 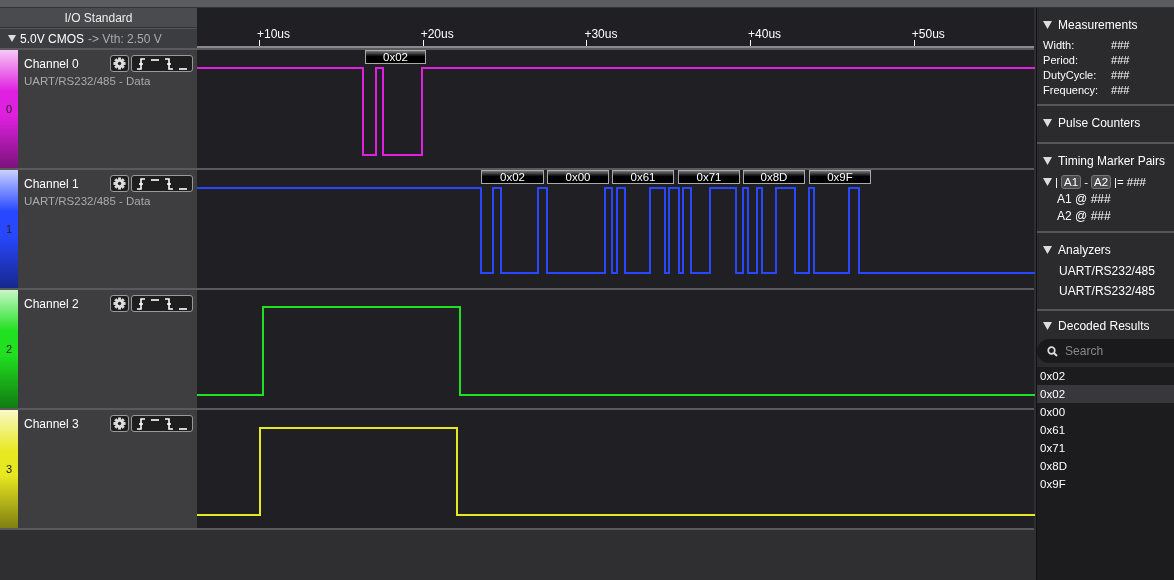 What do you see at coordinates (9, 469) in the screenshot?
I see `channel-number: 3` at bounding box center [9, 469].